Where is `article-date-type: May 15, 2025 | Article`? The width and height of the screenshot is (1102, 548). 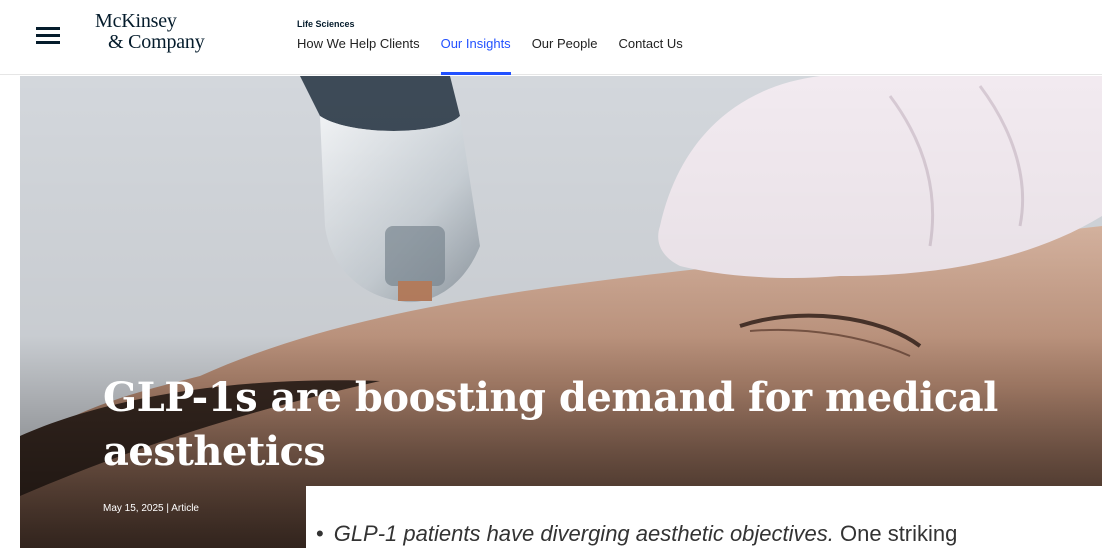
article-date-type: May 15, 2025 | Article is located at coordinates (151, 508).